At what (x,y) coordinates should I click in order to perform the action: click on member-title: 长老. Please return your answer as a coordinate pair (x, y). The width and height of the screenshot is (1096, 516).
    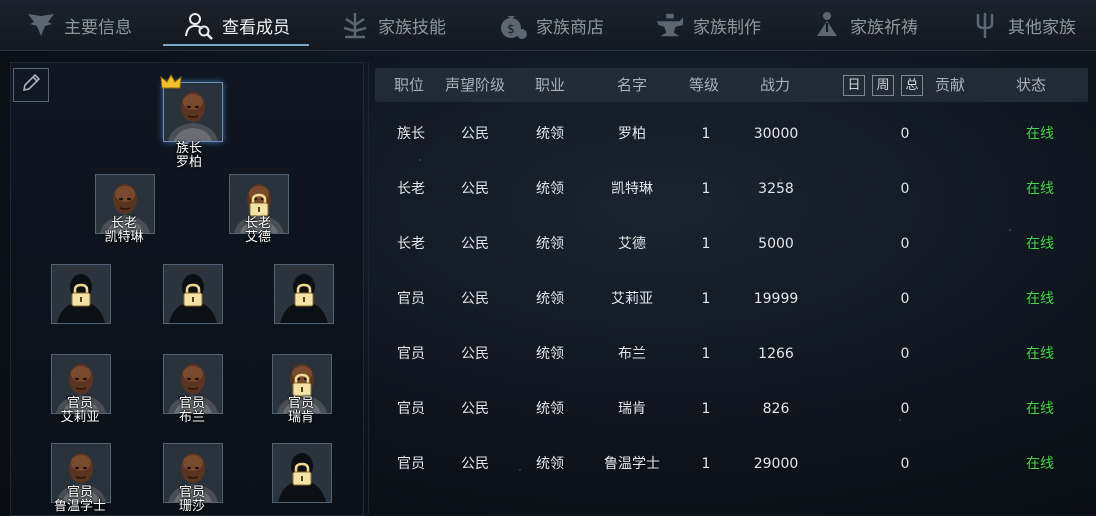
    Looking at the image, I should click on (123, 223).